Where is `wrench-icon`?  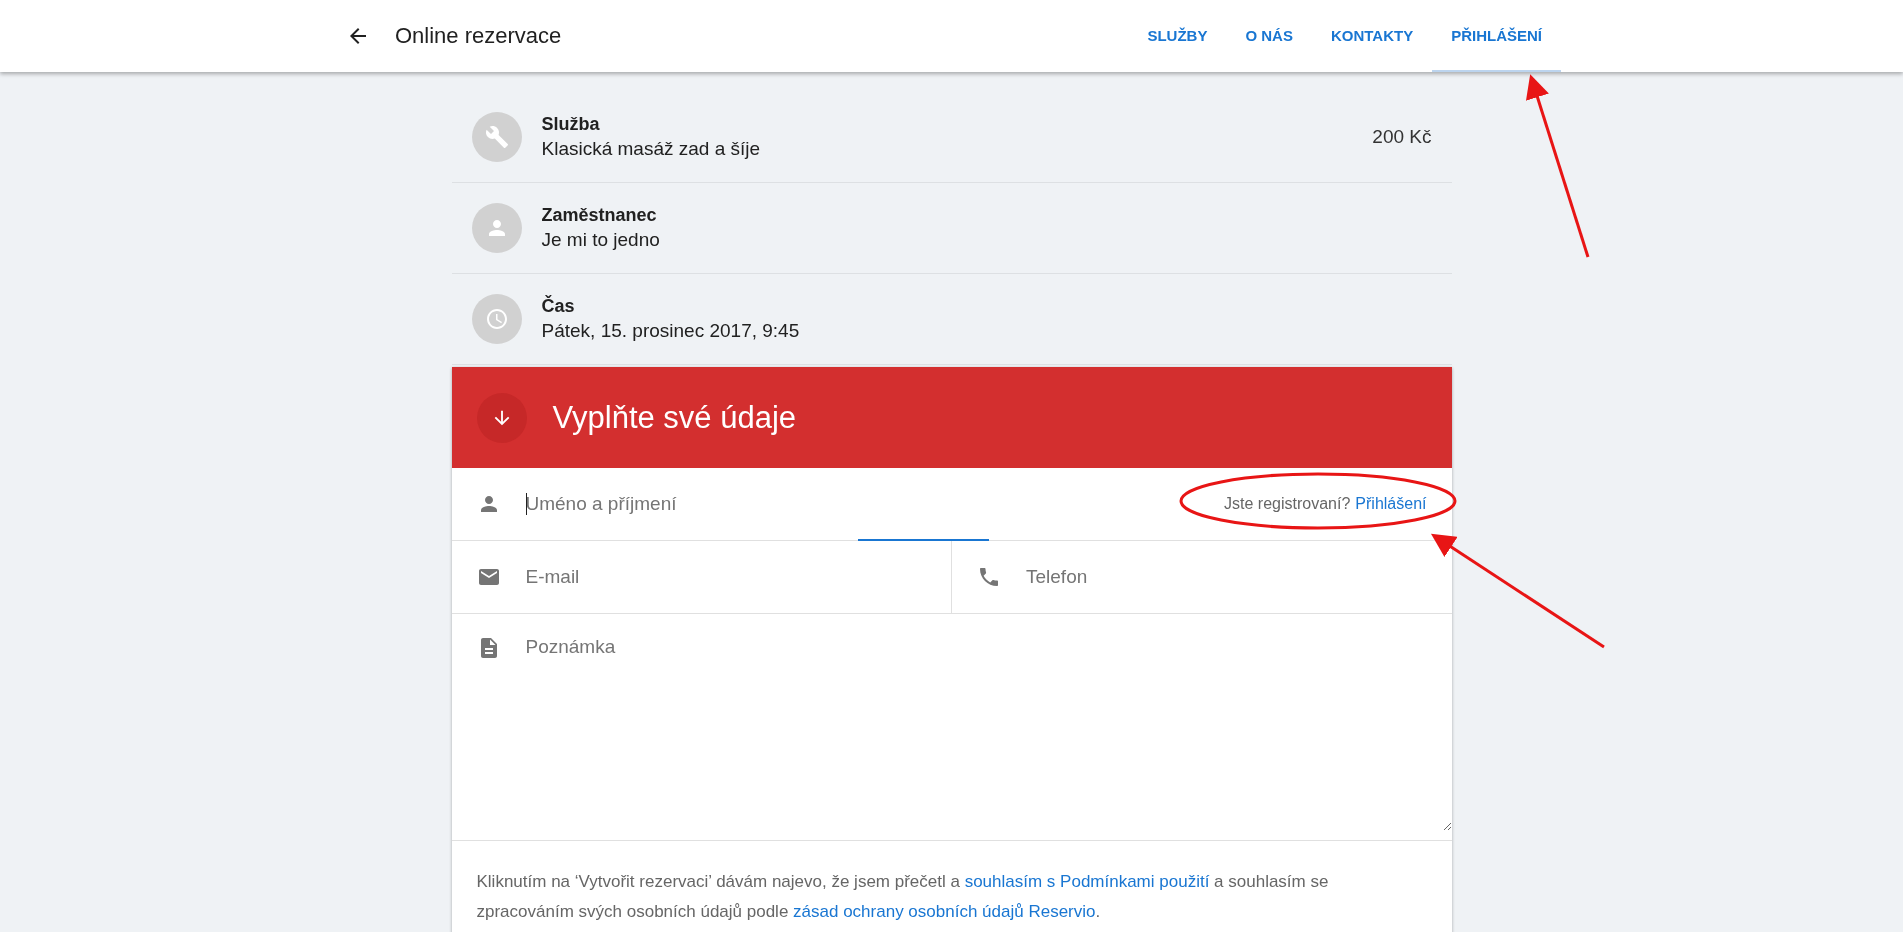
wrench-icon is located at coordinates (496, 137).